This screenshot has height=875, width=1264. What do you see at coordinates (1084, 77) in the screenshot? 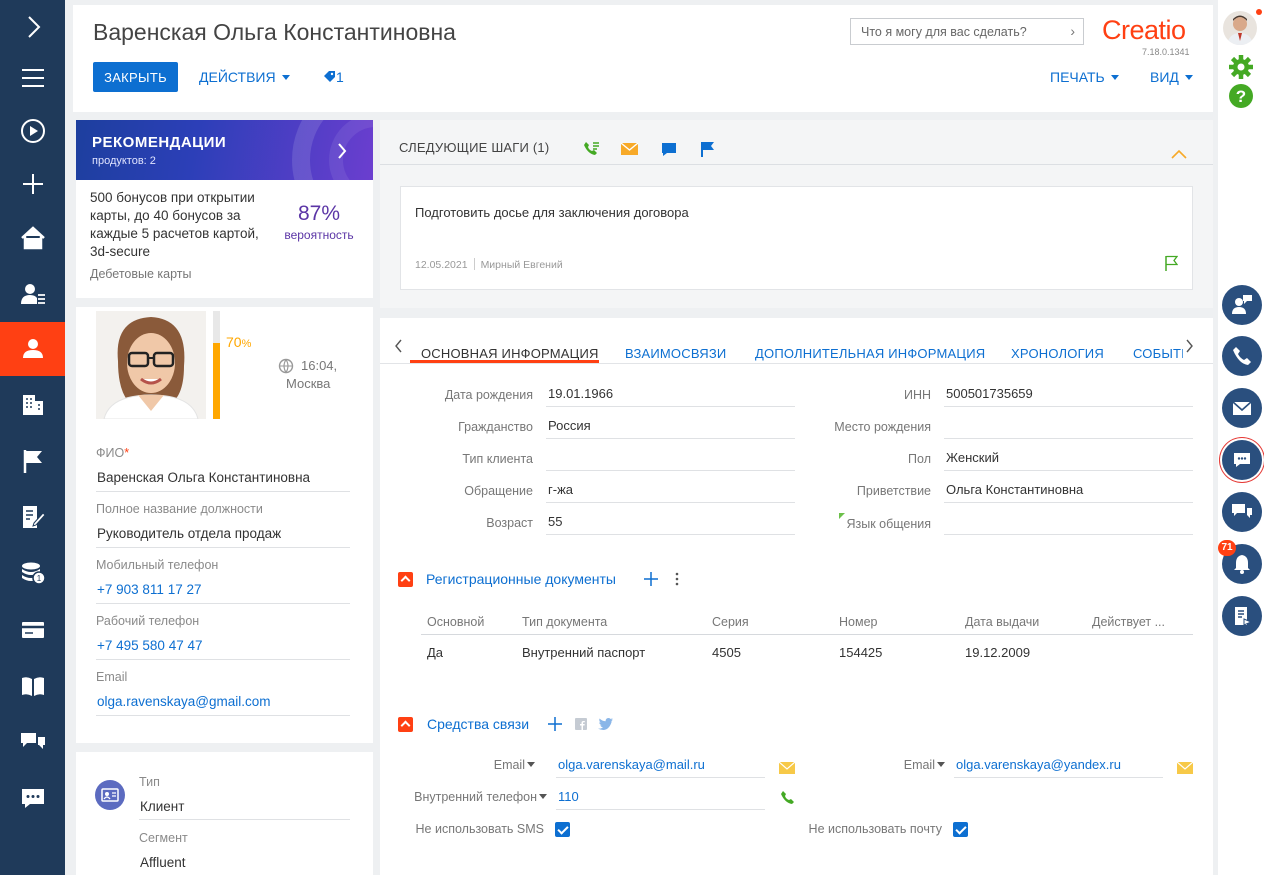
I see `print-menu-button: ПЕЧАТЬ` at bounding box center [1084, 77].